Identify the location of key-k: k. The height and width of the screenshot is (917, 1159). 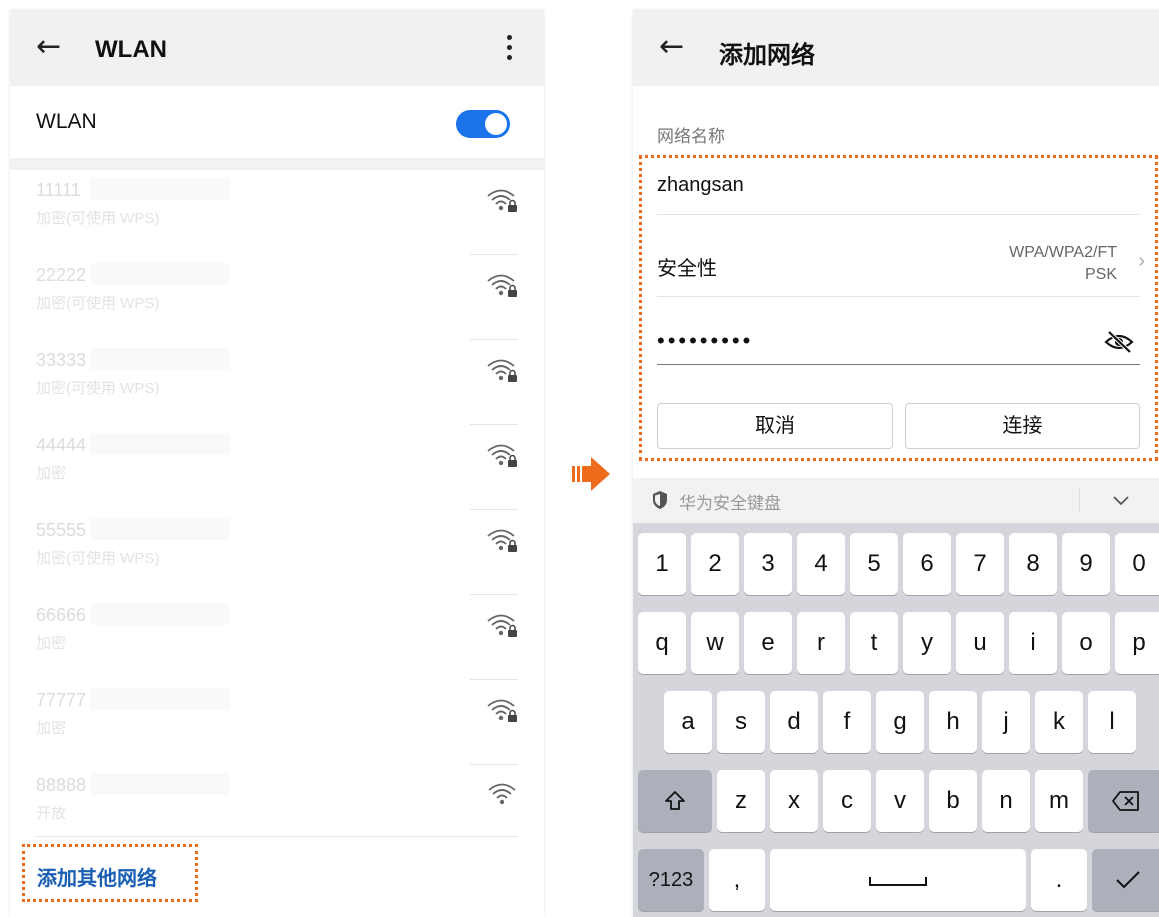
(1059, 722).